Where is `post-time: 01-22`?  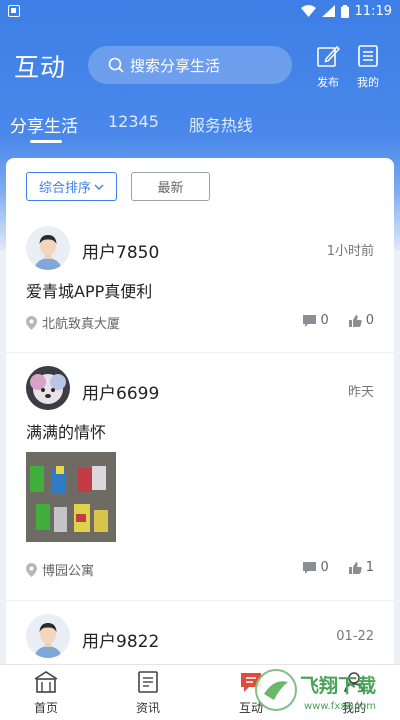 post-time: 01-22 is located at coordinates (355, 636).